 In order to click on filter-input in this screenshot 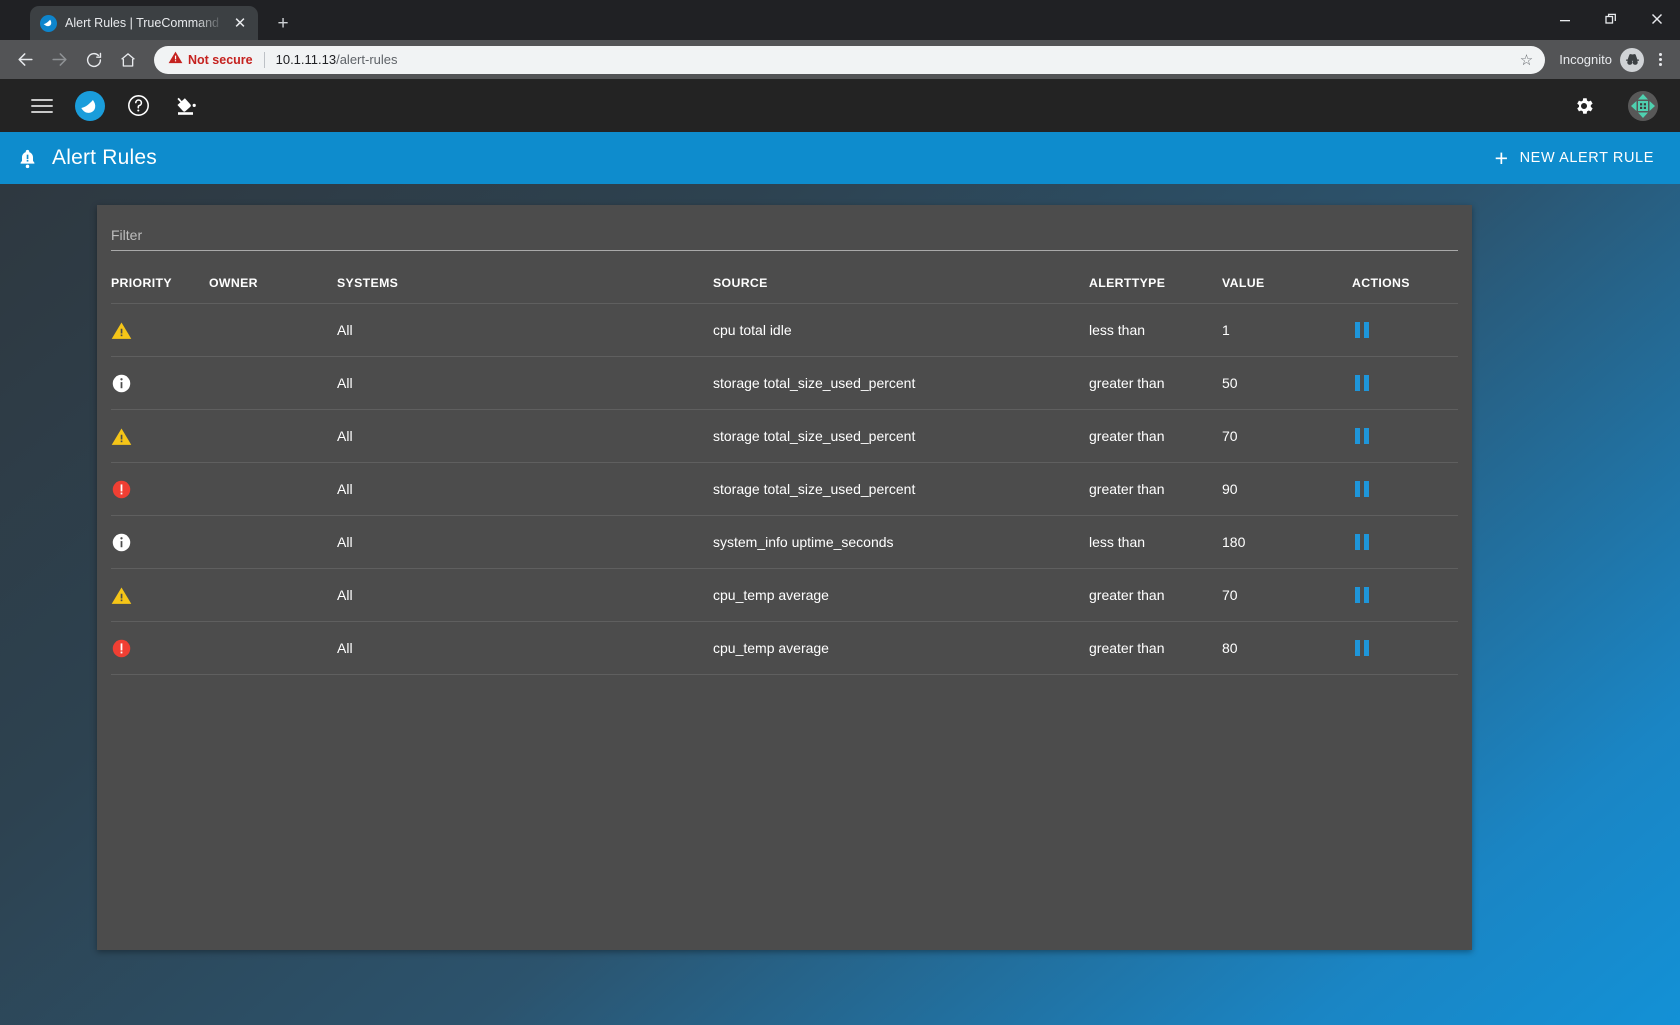, I will do `click(784, 237)`.